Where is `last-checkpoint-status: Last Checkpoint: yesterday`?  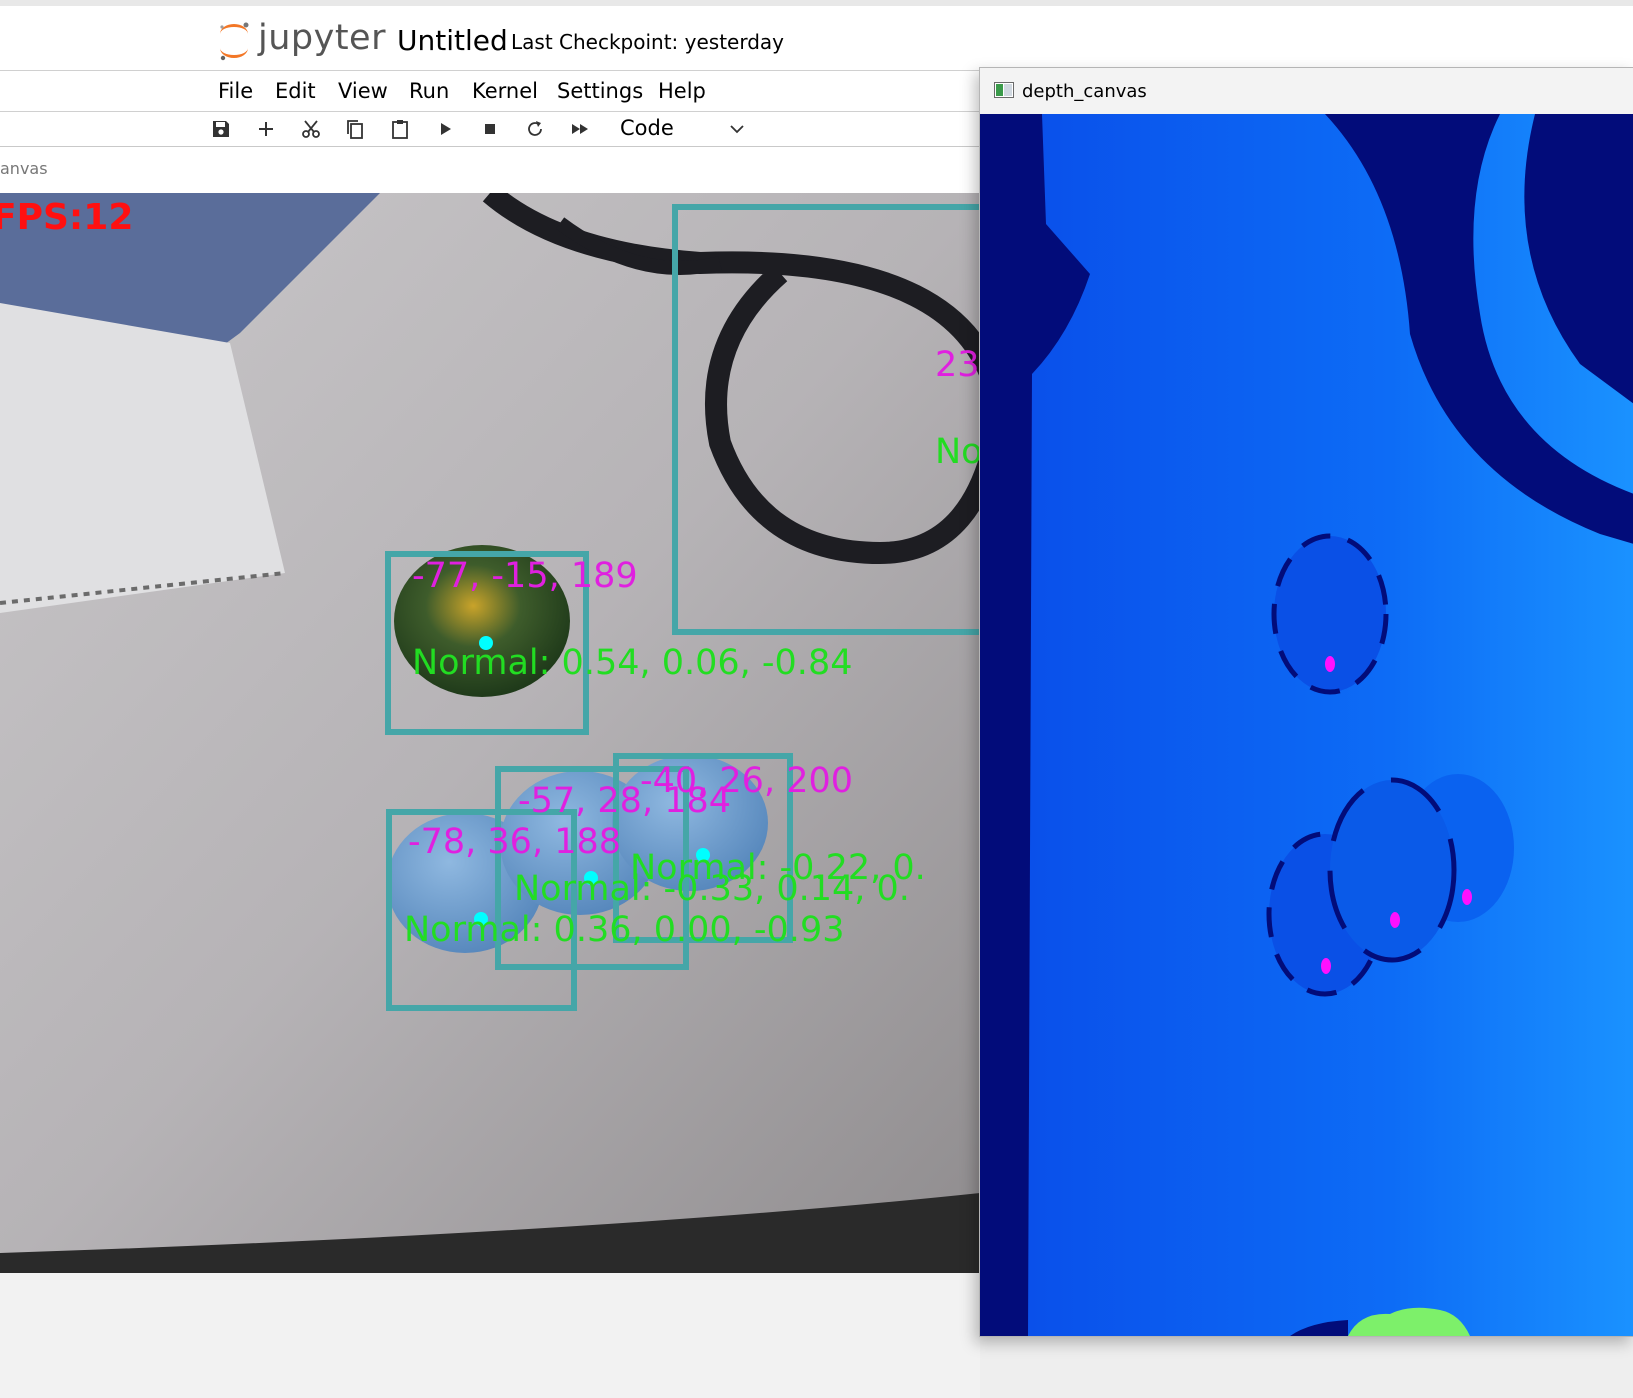
last-checkpoint-status: Last Checkpoint: yesterday is located at coordinates (648, 42).